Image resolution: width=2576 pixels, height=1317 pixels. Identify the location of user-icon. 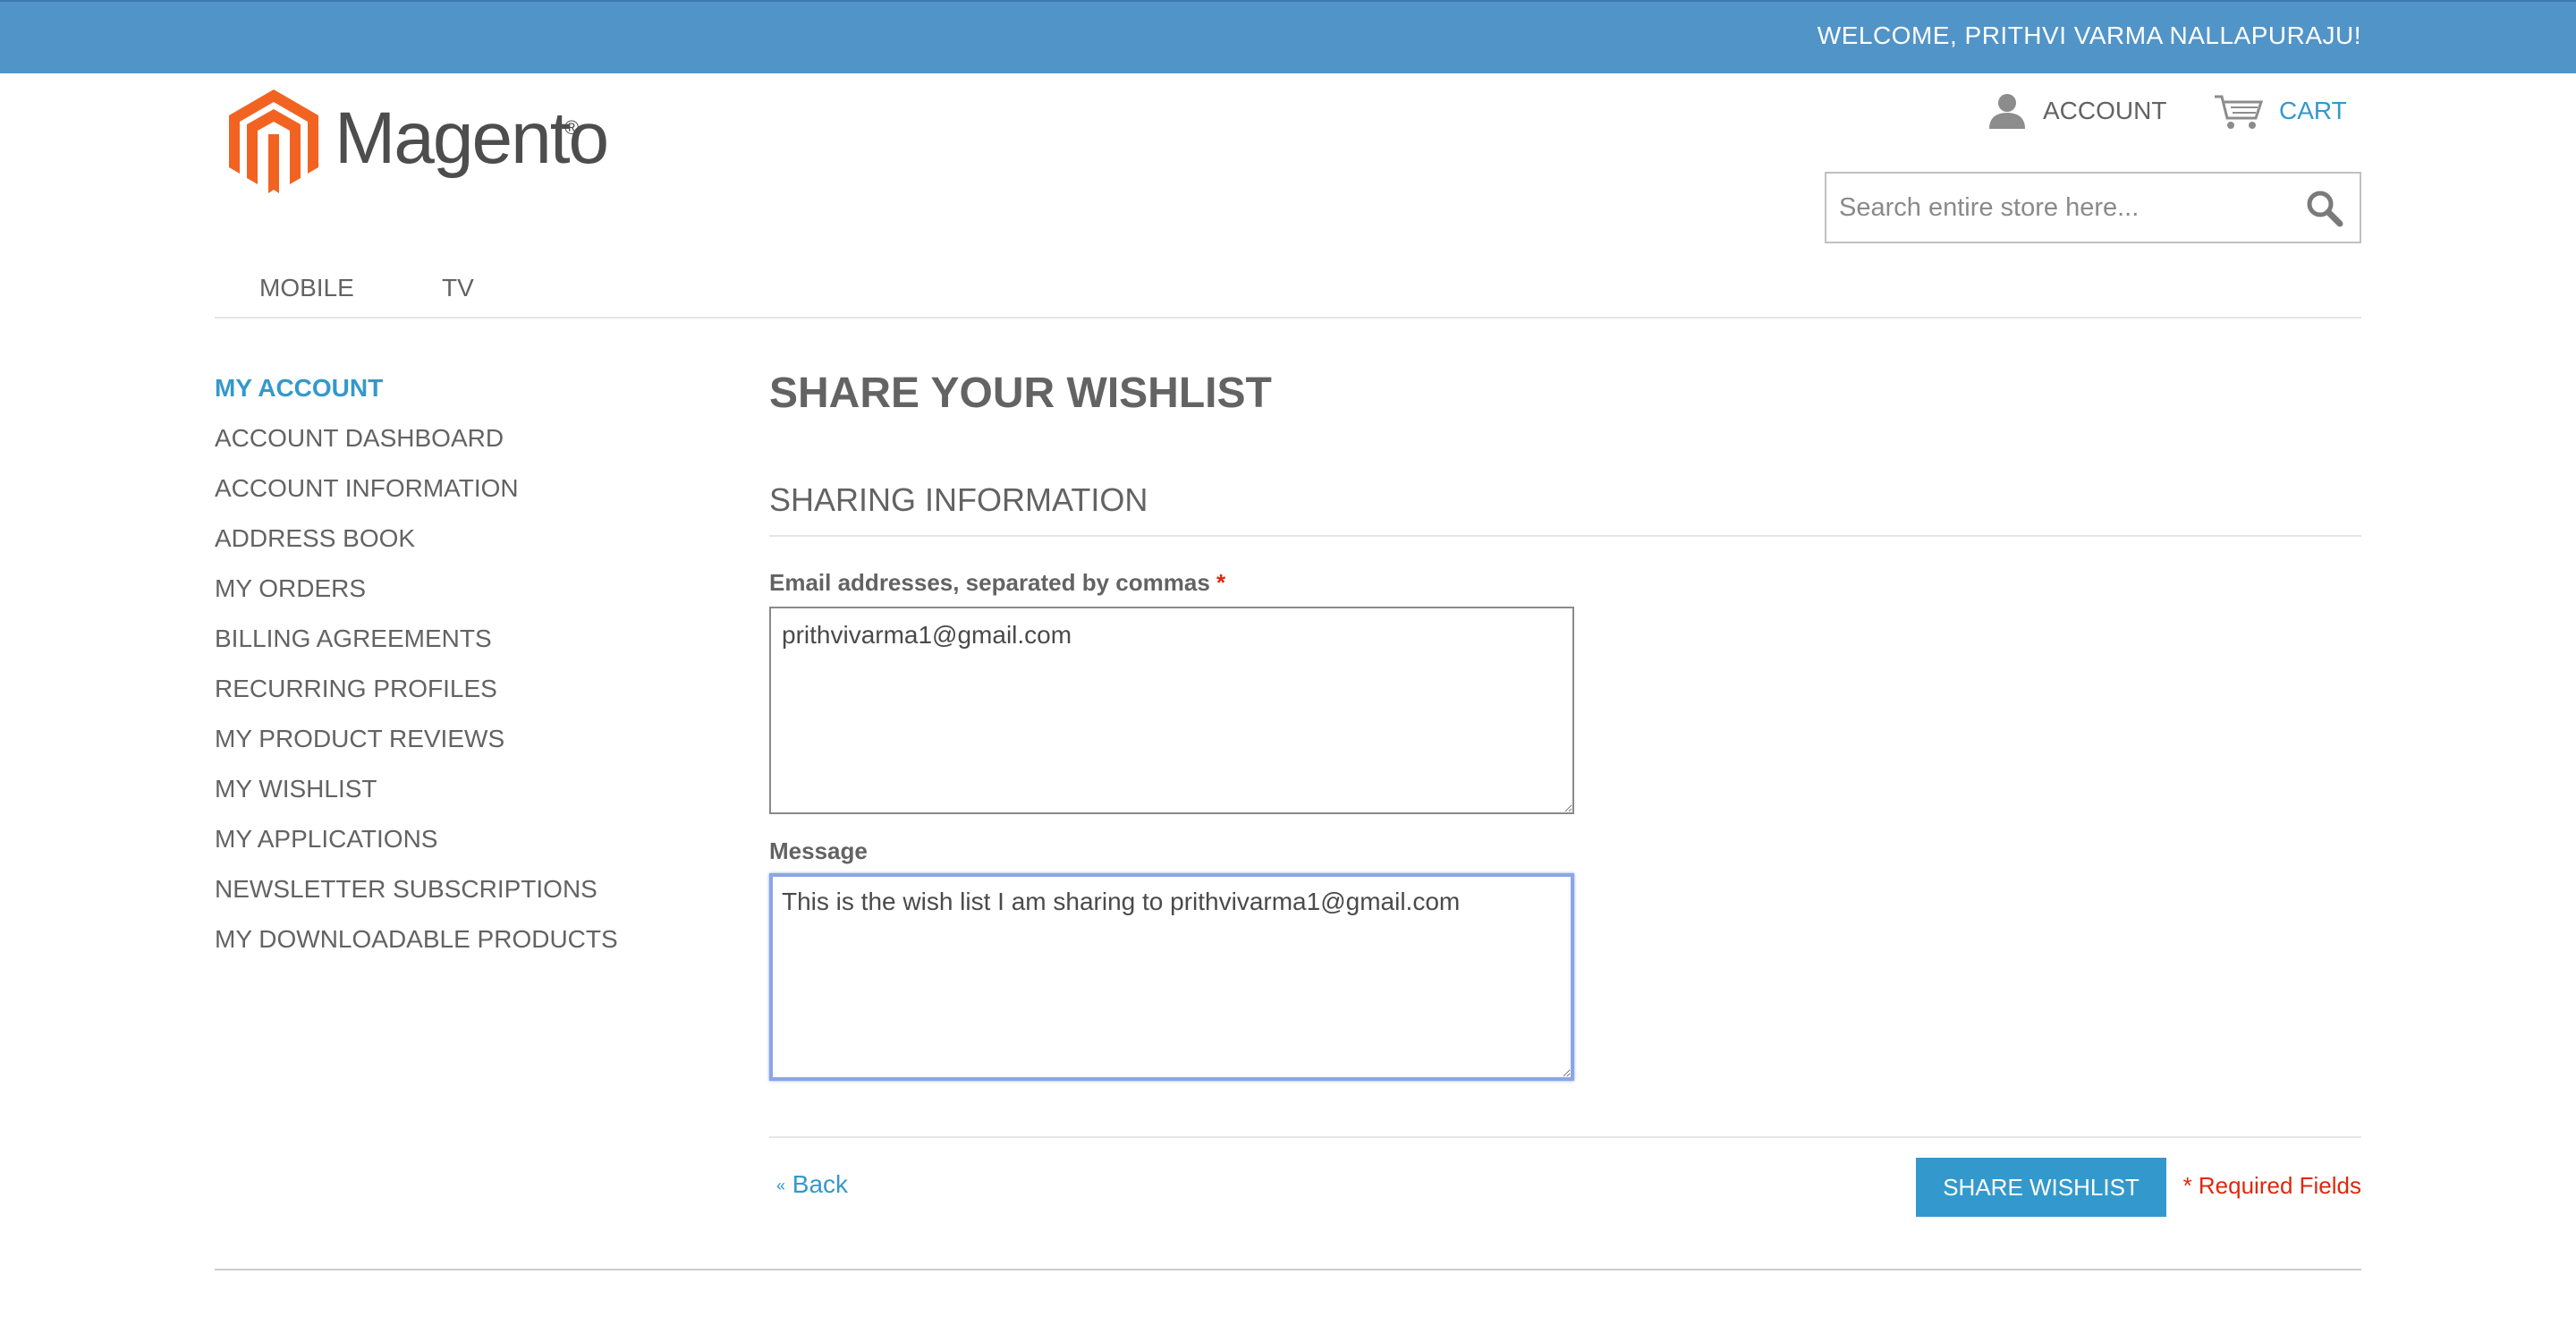
(2007, 111).